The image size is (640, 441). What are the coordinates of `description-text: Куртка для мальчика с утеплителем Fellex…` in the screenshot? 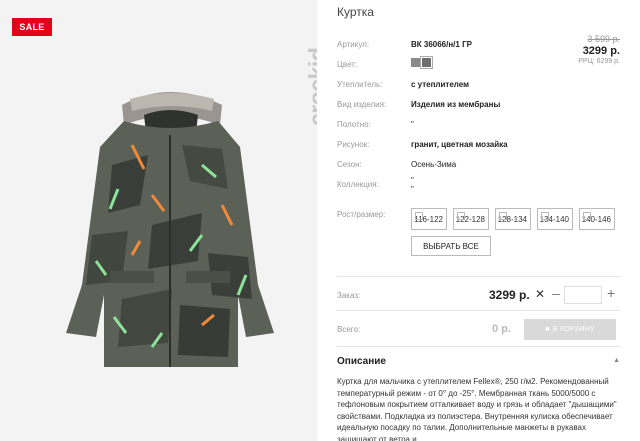 It's located at (477, 409).